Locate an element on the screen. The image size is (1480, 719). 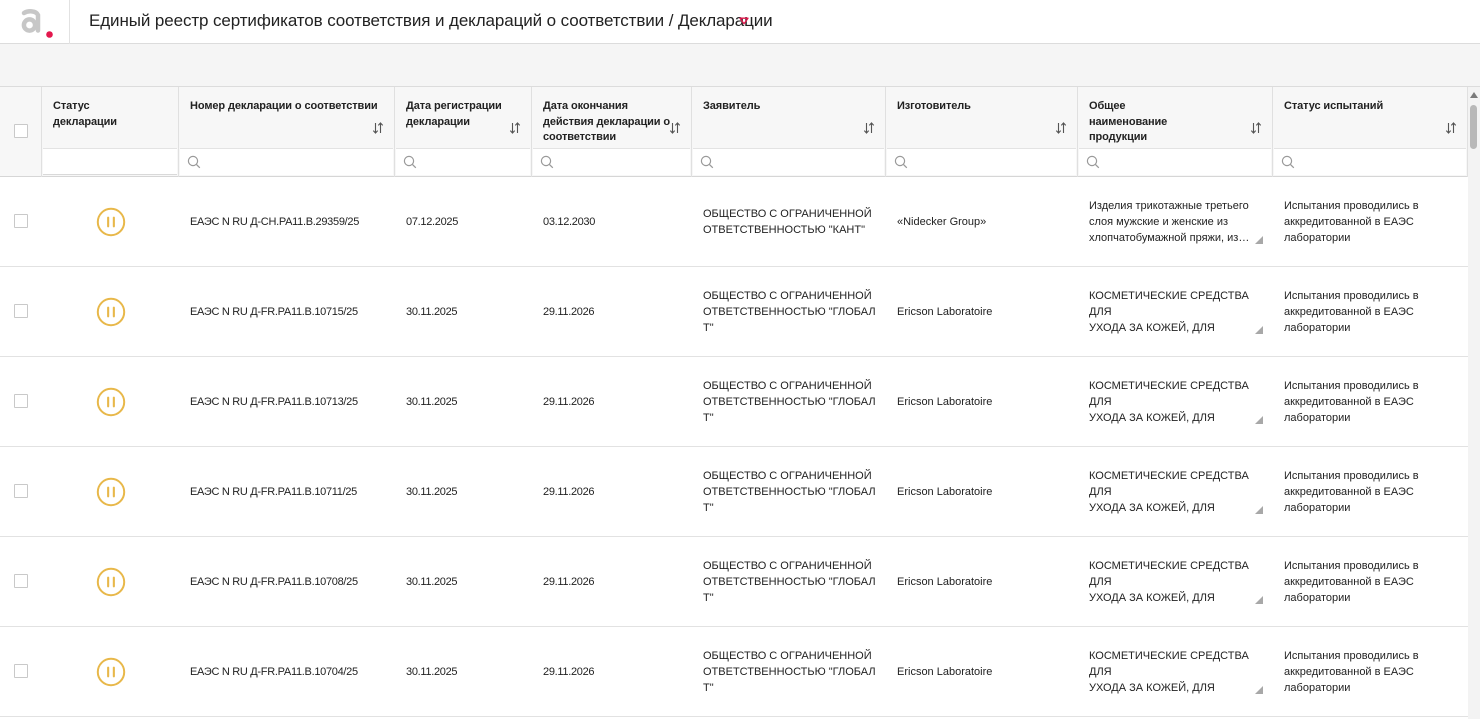
scrollbar-thumb is located at coordinates (1473, 127).